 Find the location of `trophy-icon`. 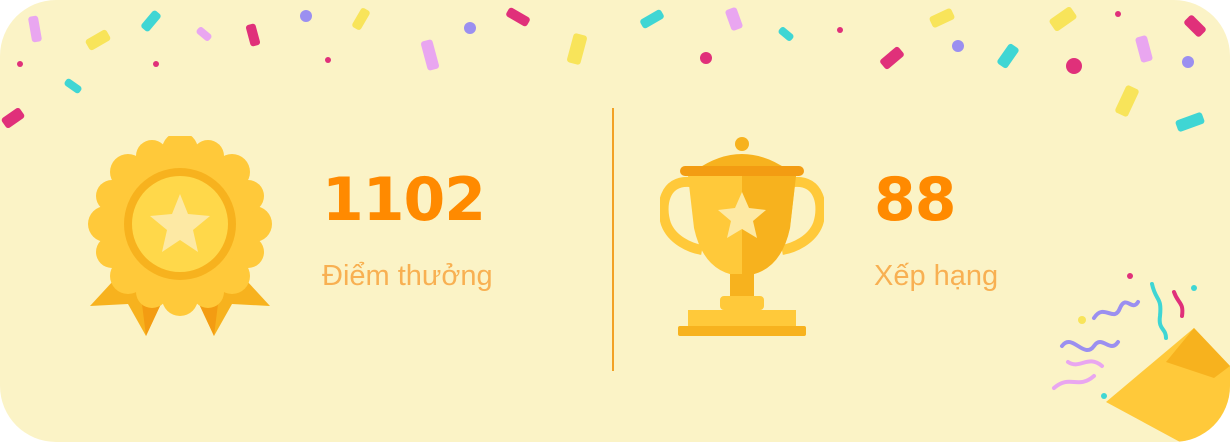

trophy-icon is located at coordinates (742, 236).